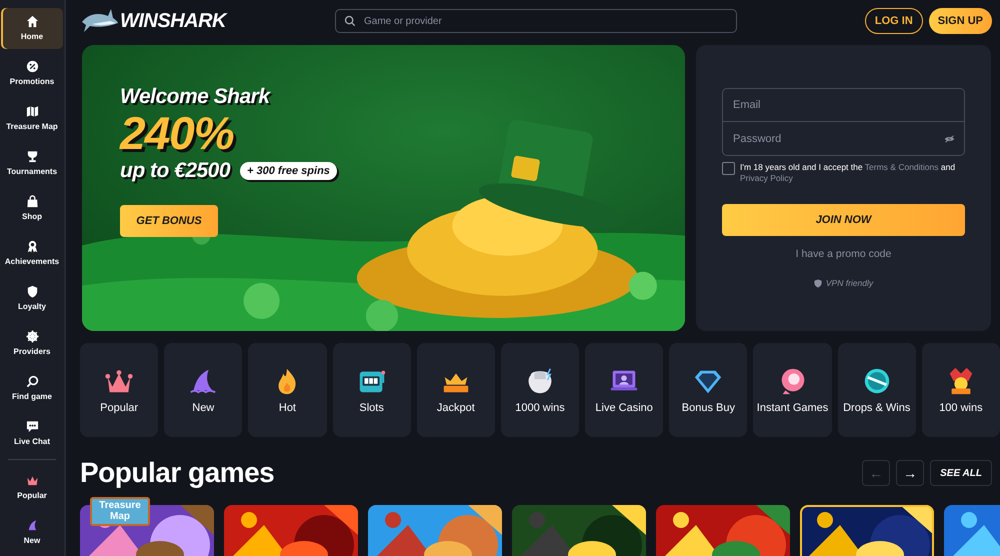 Image resolution: width=1000 pixels, height=556 pixels. What do you see at coordinates (848, 173) in the screenshot?
I see `consent-text: I'm 18 years old and I accept the Terms & Conditions and Privacy Policy` at bounding box center [848, 173].